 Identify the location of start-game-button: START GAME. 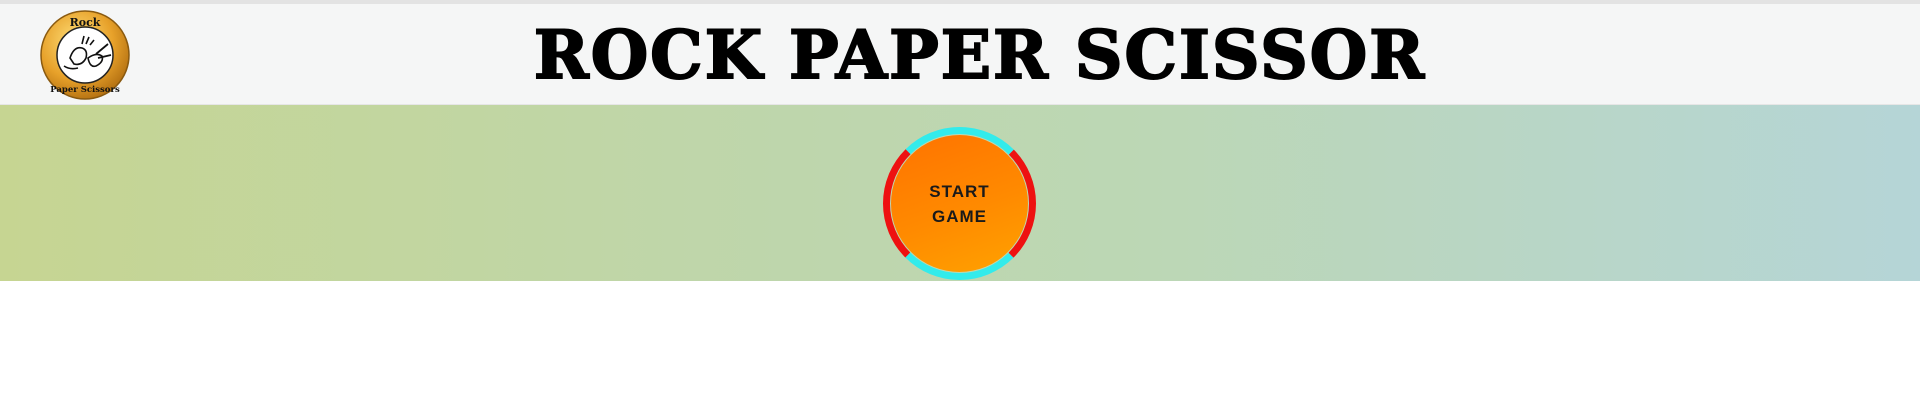
(959, 203).